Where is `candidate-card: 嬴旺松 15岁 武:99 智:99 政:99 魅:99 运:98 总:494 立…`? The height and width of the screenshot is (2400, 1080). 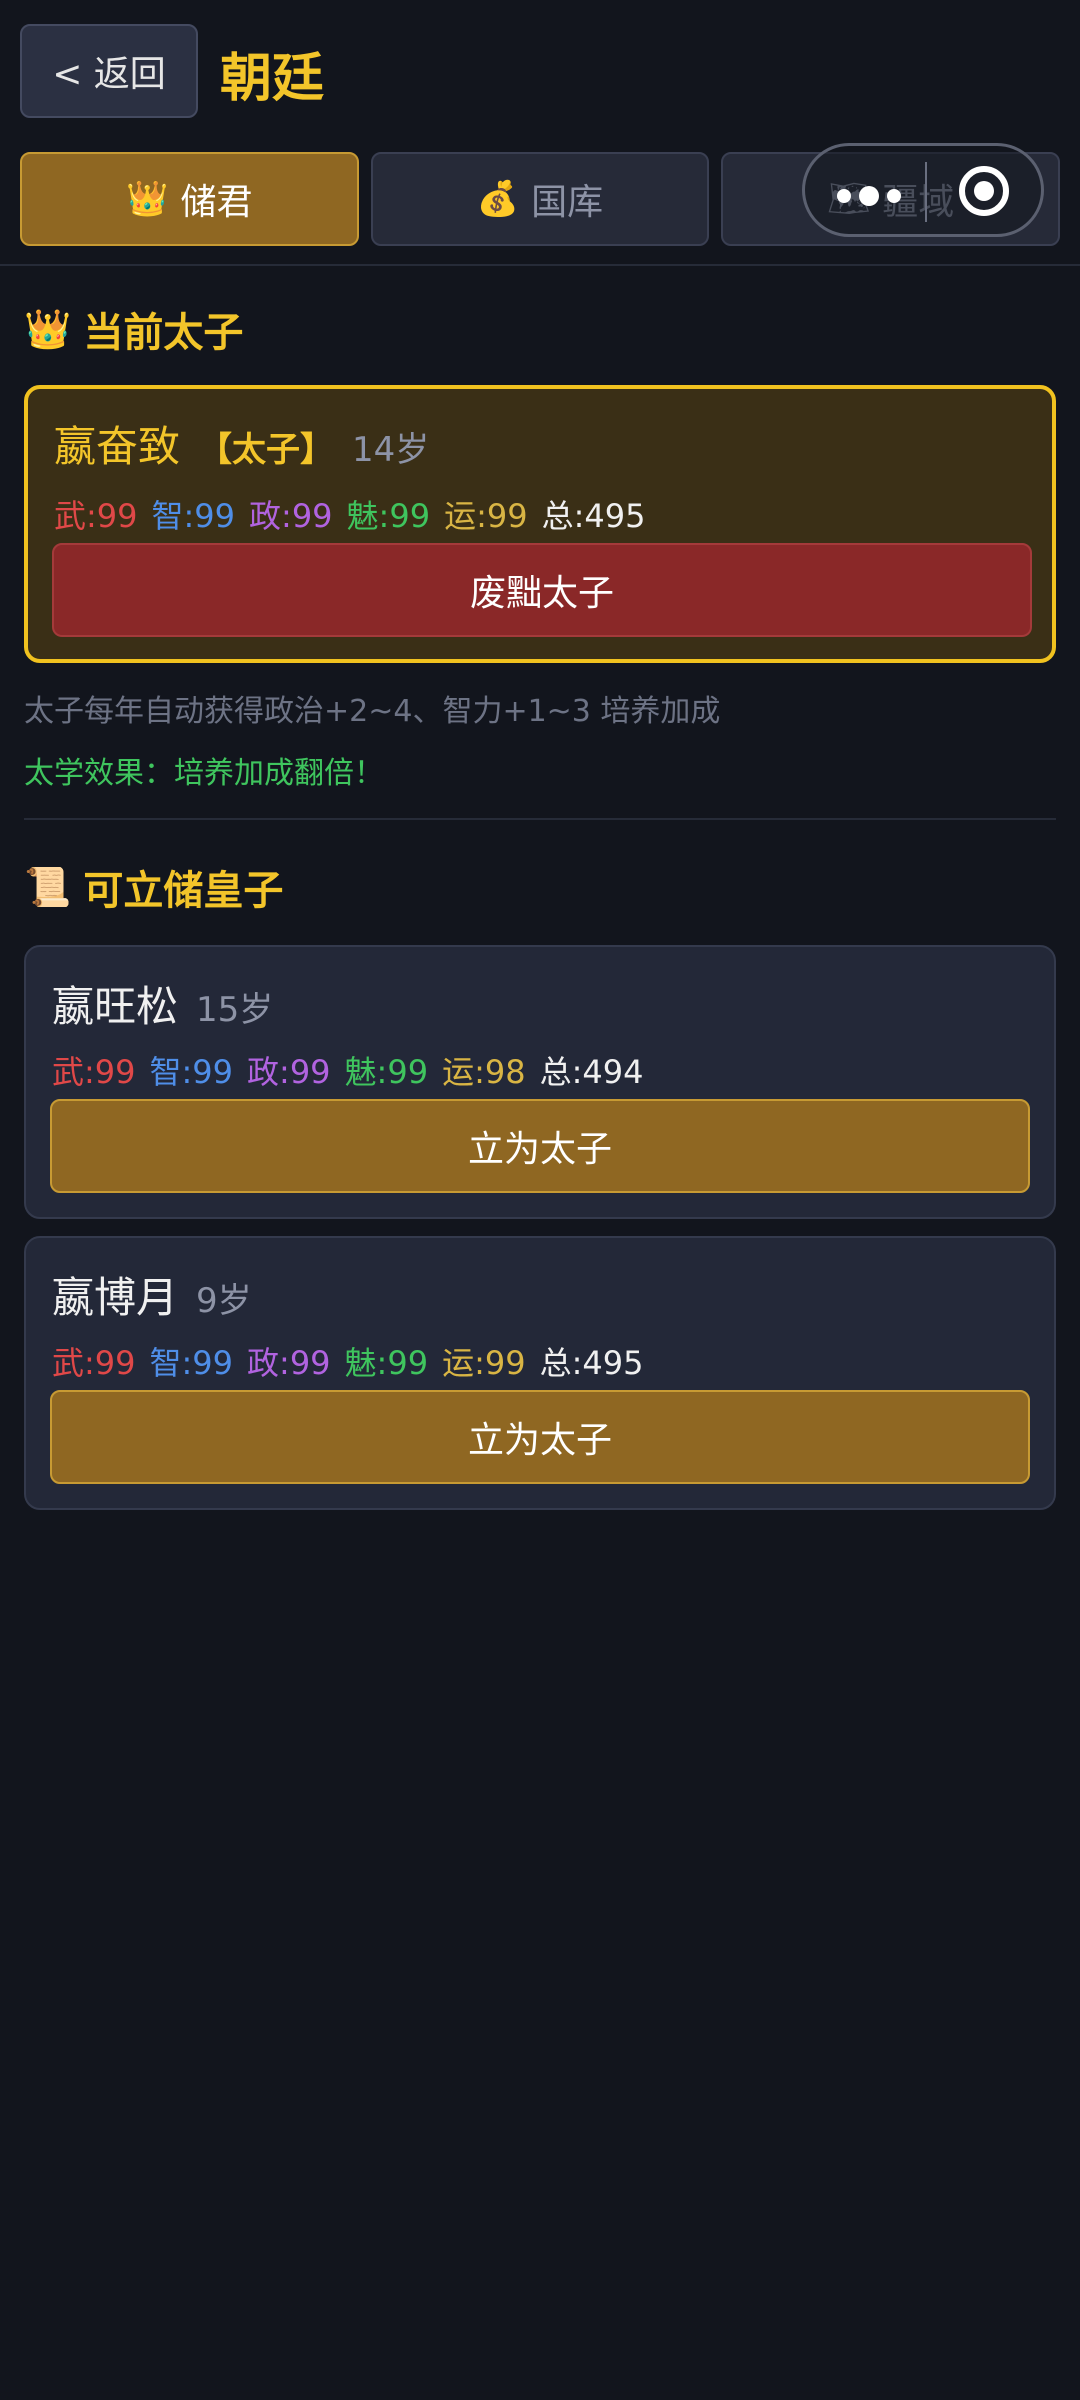 candidate-card: 嬴旺松 15岁 武:99 智:99 政:99 魅:99 运:98 总:494 立… is located at coordinates (540, 1082).